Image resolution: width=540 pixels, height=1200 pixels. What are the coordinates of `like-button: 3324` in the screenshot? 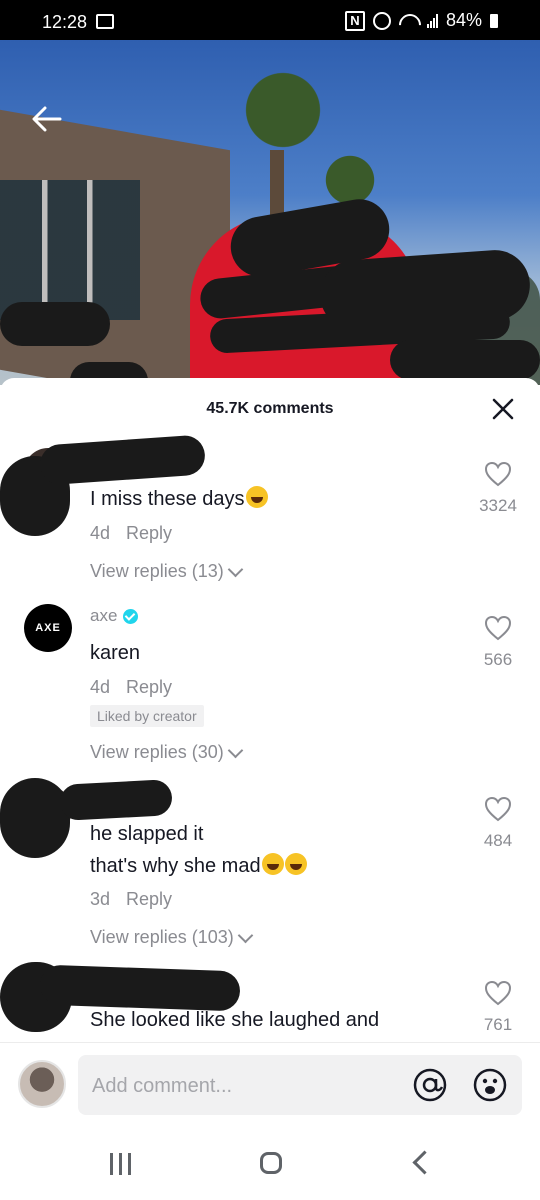 It's located at (498, 488).